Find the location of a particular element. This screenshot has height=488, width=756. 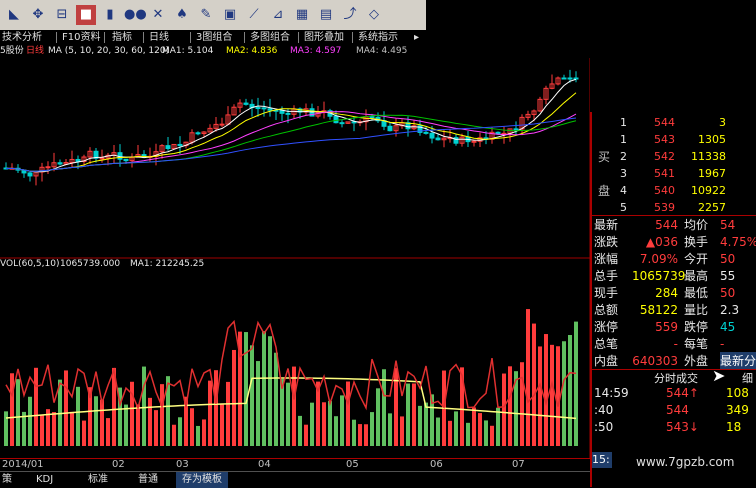

menu-multi-chart: 多图组合 is located at coordinates (270, 37).